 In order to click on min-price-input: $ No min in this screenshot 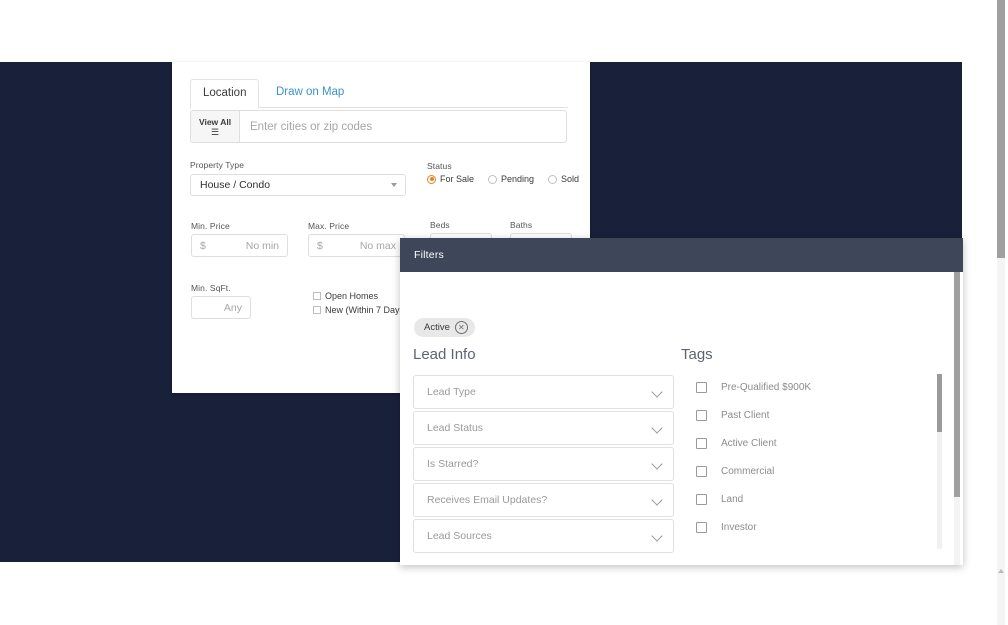, I will do `click(239, 245)`.